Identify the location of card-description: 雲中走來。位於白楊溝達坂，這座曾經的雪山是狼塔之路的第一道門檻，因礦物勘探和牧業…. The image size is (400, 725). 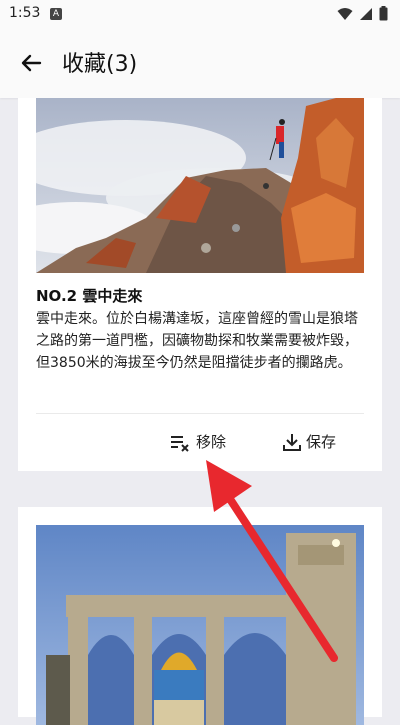
(197, 341).